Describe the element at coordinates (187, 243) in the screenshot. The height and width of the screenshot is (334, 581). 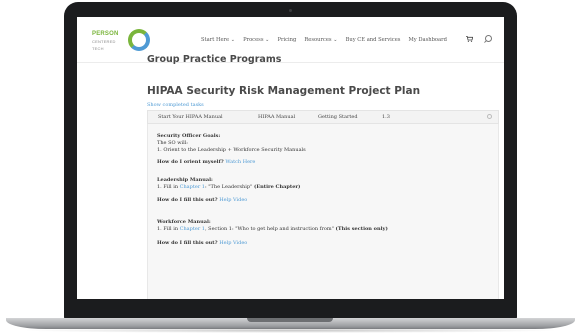
I see `fill-question-2-text: How do I fill this out?` at that location.